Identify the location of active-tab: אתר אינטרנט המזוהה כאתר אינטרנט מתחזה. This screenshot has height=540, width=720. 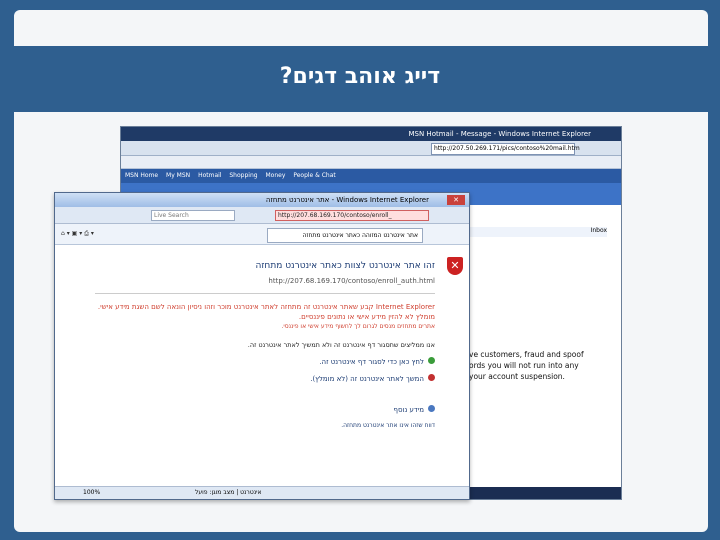
(345, 235).